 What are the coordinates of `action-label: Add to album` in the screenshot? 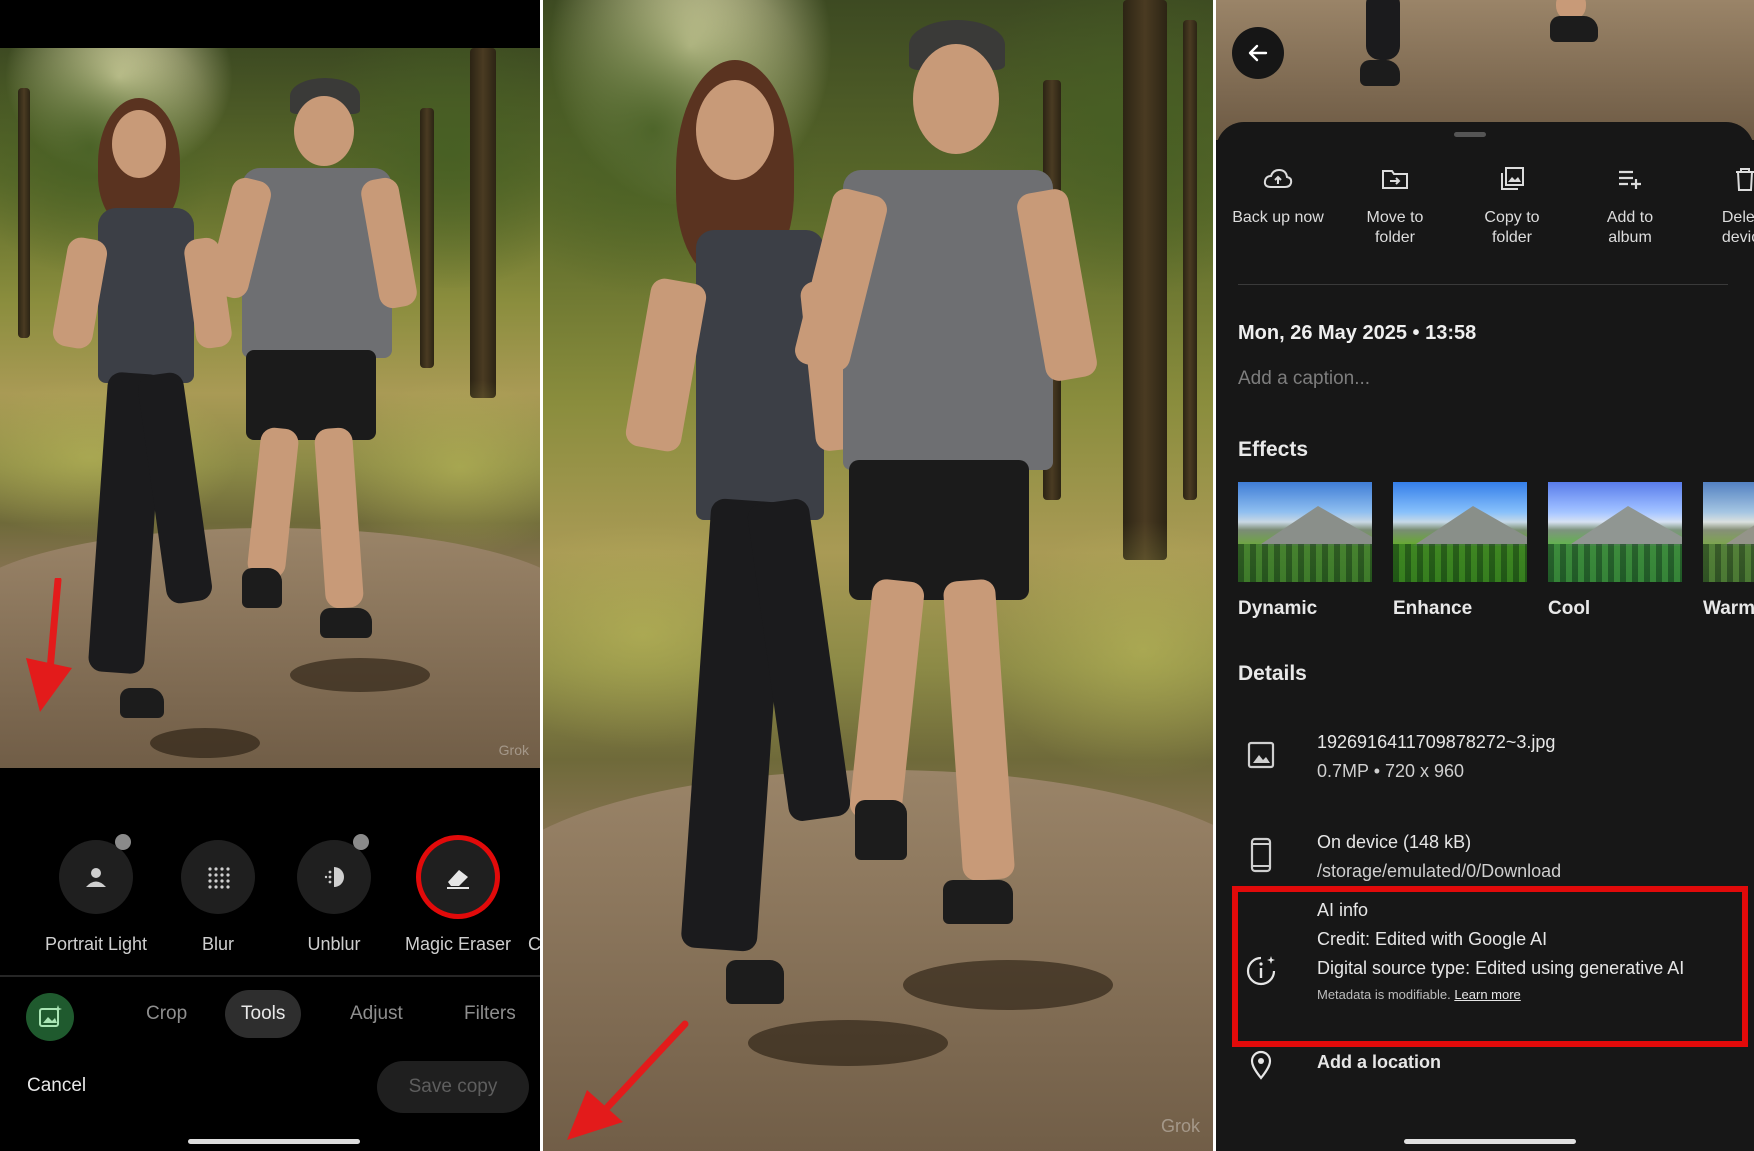 It's located at (1630, 227).